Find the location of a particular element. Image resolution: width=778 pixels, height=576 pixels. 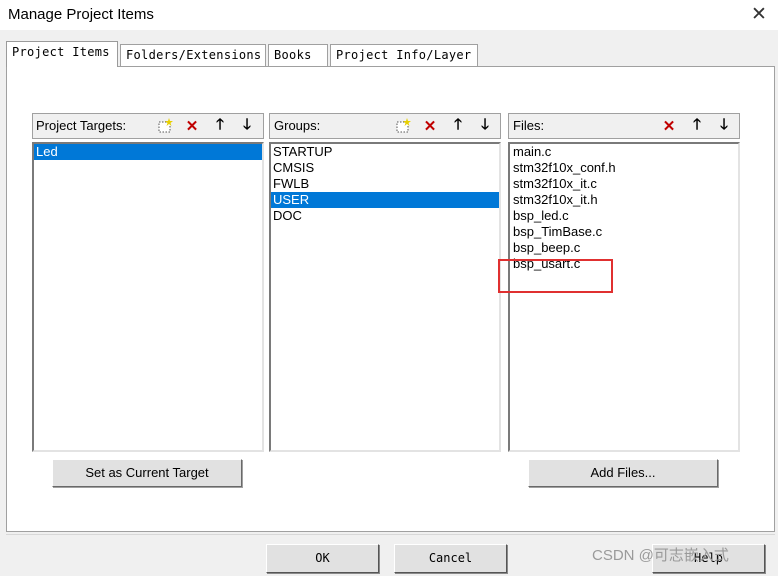

window-title: Manage Project Items is located at coordinates (81, 14).